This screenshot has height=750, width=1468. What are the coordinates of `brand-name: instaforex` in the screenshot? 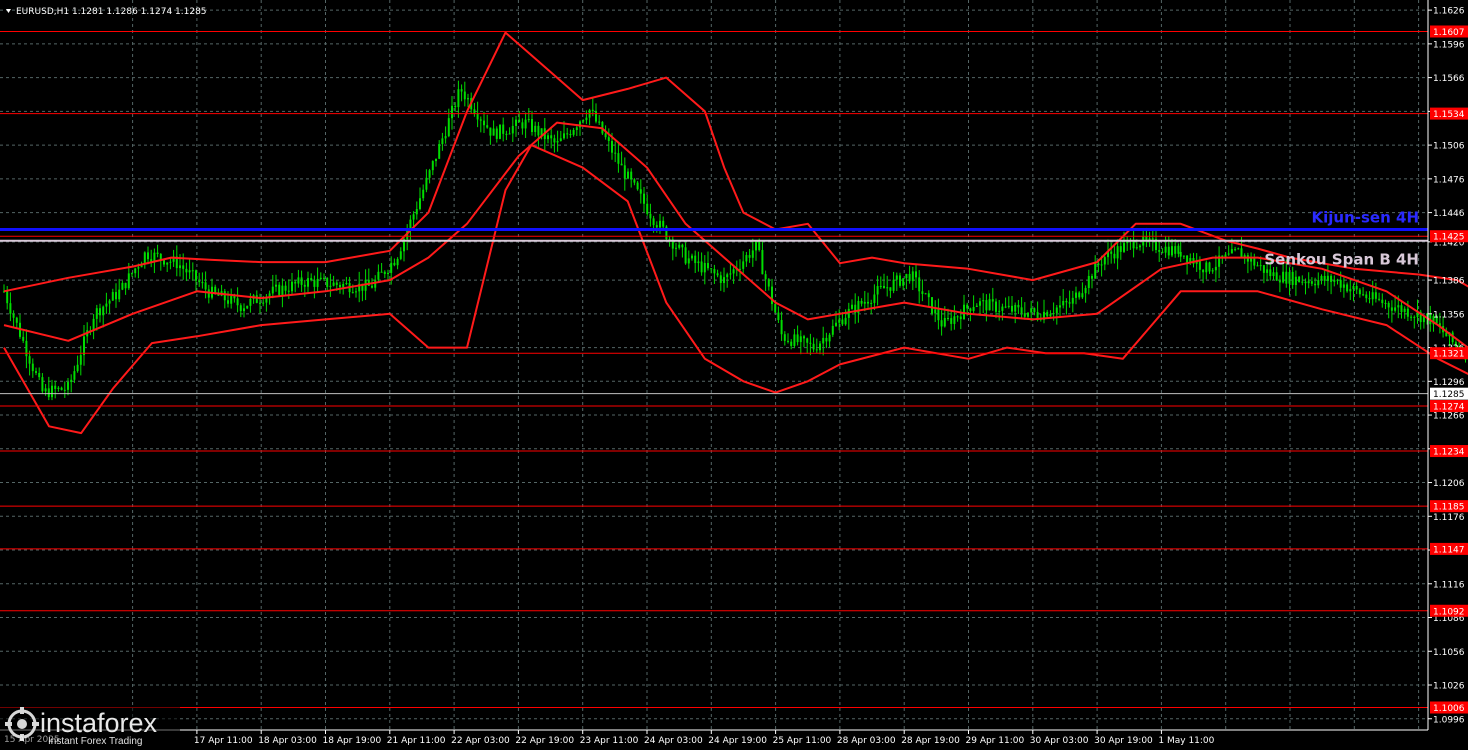 It's located at (99, 723).